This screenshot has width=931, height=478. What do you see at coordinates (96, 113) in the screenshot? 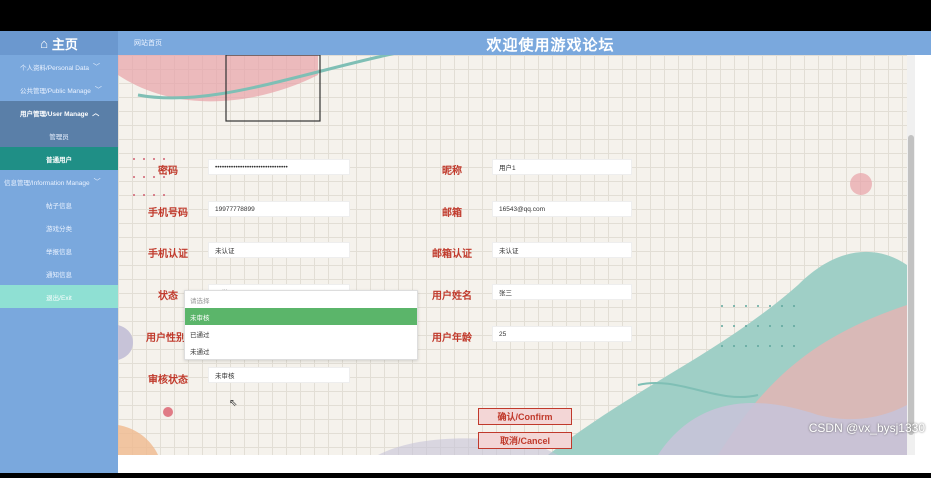
I see `chevron-up-icon: ︿` at bounding box center [96, 113].